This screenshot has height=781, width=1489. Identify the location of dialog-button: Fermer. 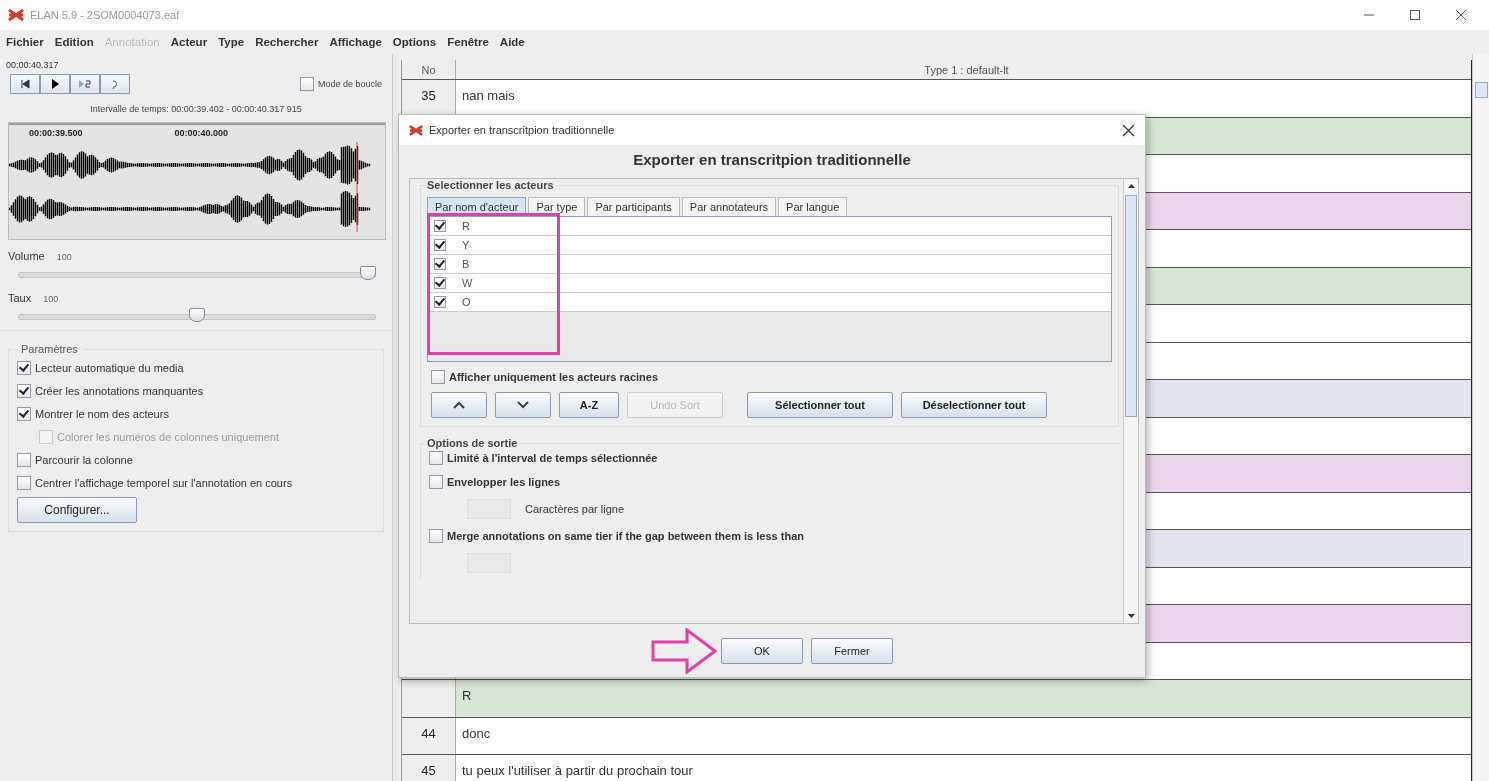
(852, 650).